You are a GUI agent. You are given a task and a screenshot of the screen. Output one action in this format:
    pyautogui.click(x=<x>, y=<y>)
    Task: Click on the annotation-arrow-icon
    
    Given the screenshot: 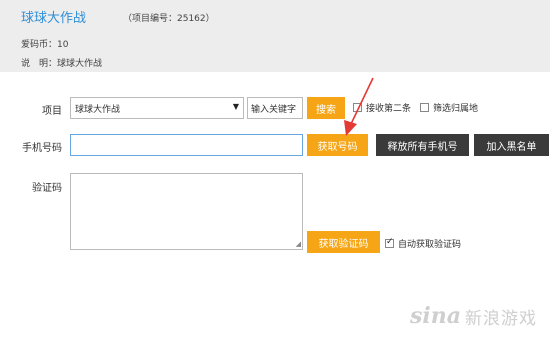 What is the action you would take?
    pyautogui.click(x=359, y=106)
    